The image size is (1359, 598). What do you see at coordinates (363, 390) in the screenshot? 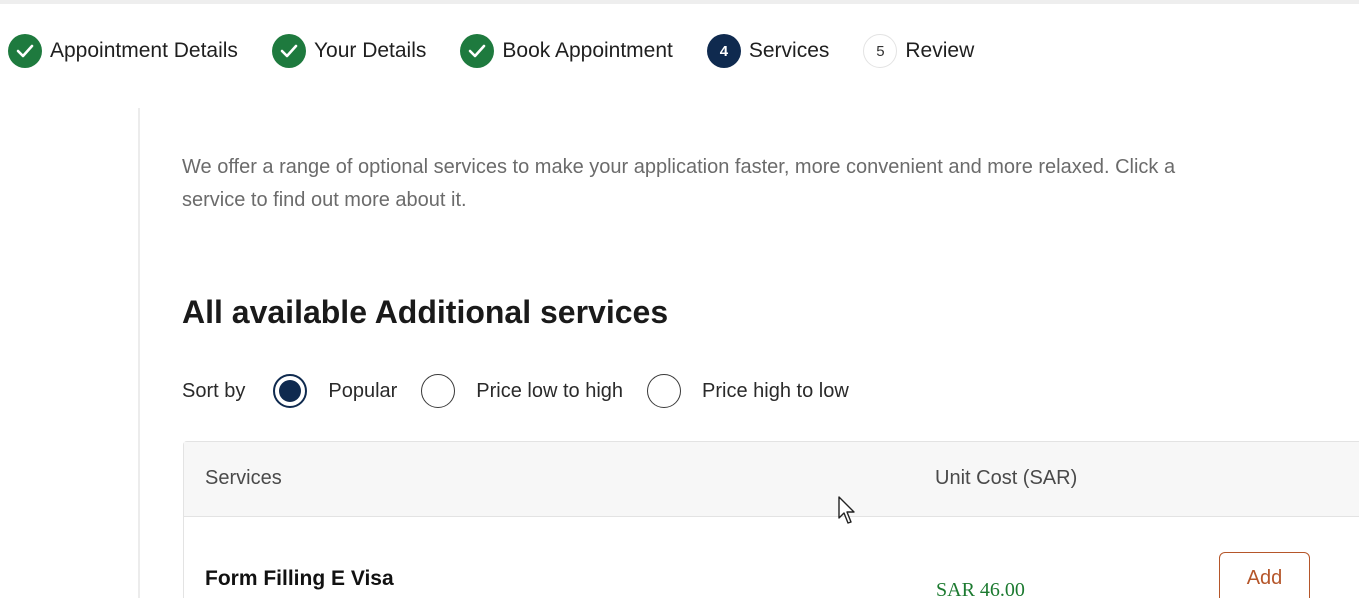
I see `sort-option-label: Popular` at bounding box center [363, 390].